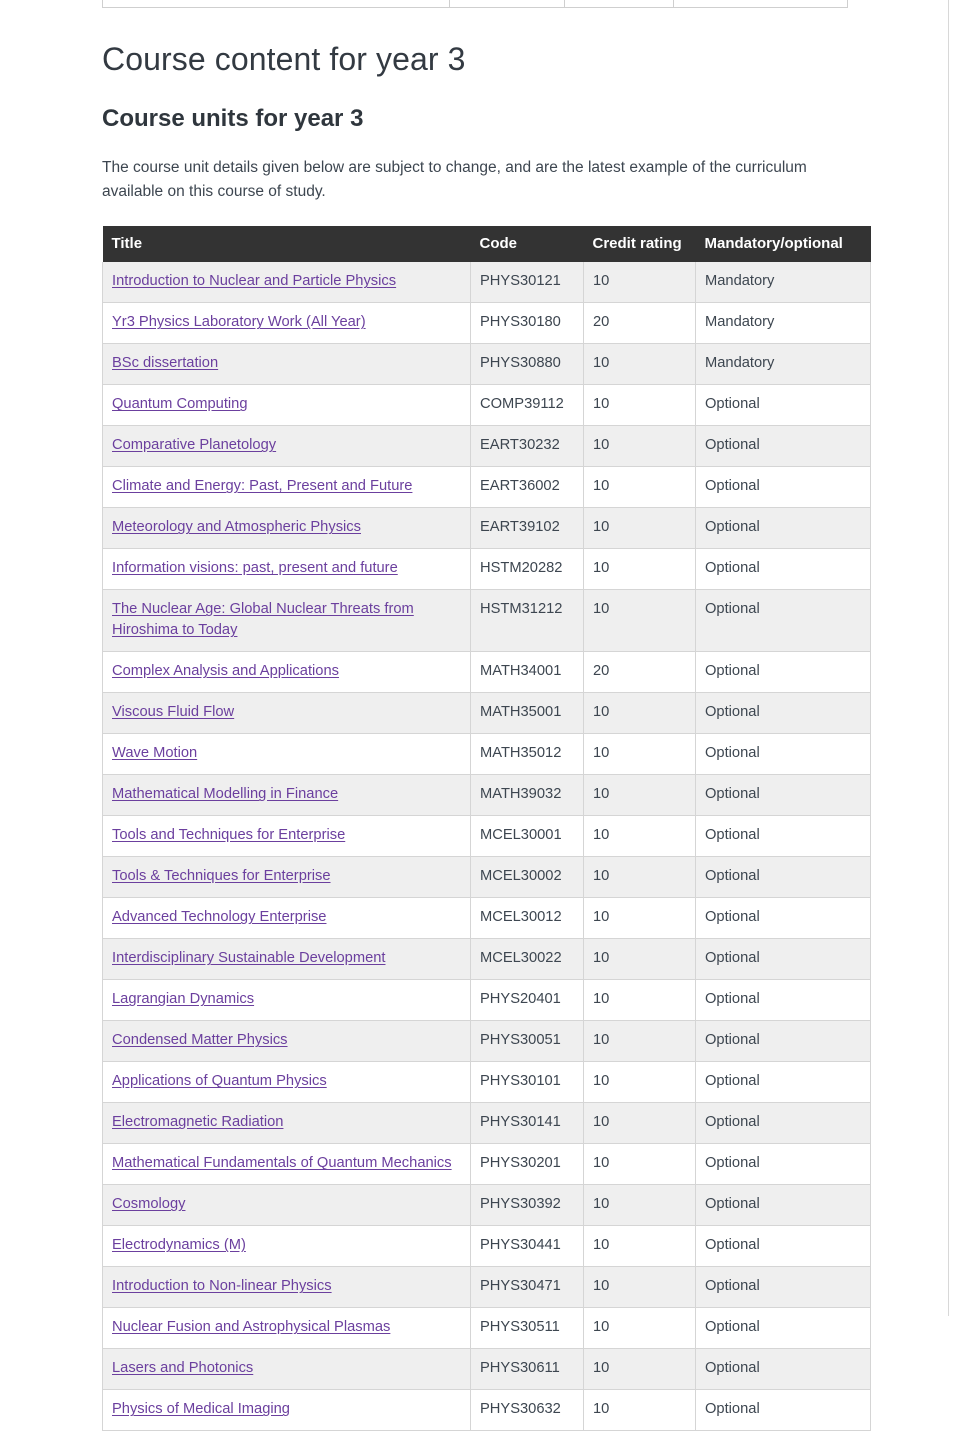  I want to click on course-unit-link: Cosmology, so click(148, 1204).